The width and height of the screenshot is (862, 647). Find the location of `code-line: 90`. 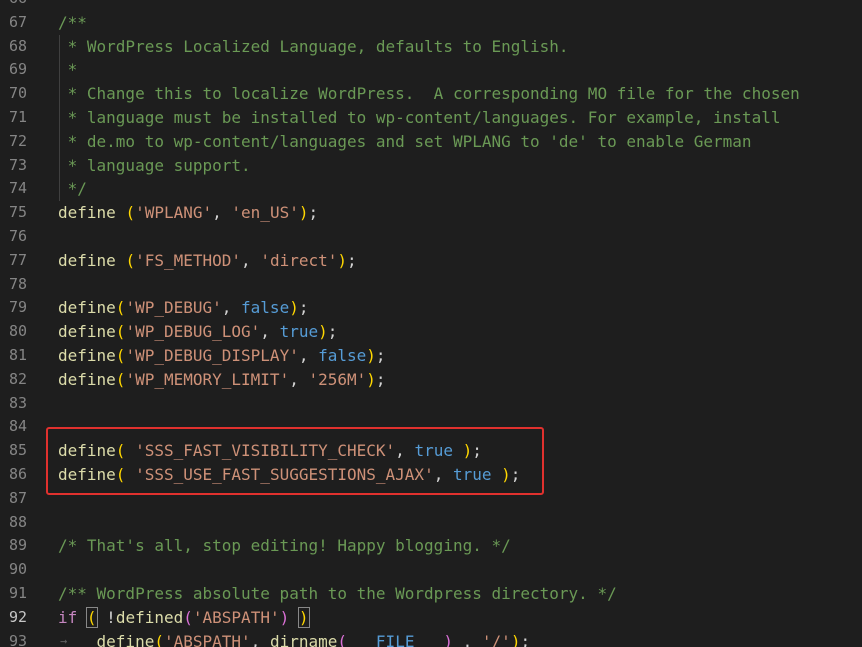

code-line: 90 is located at coordinates (431, 570).